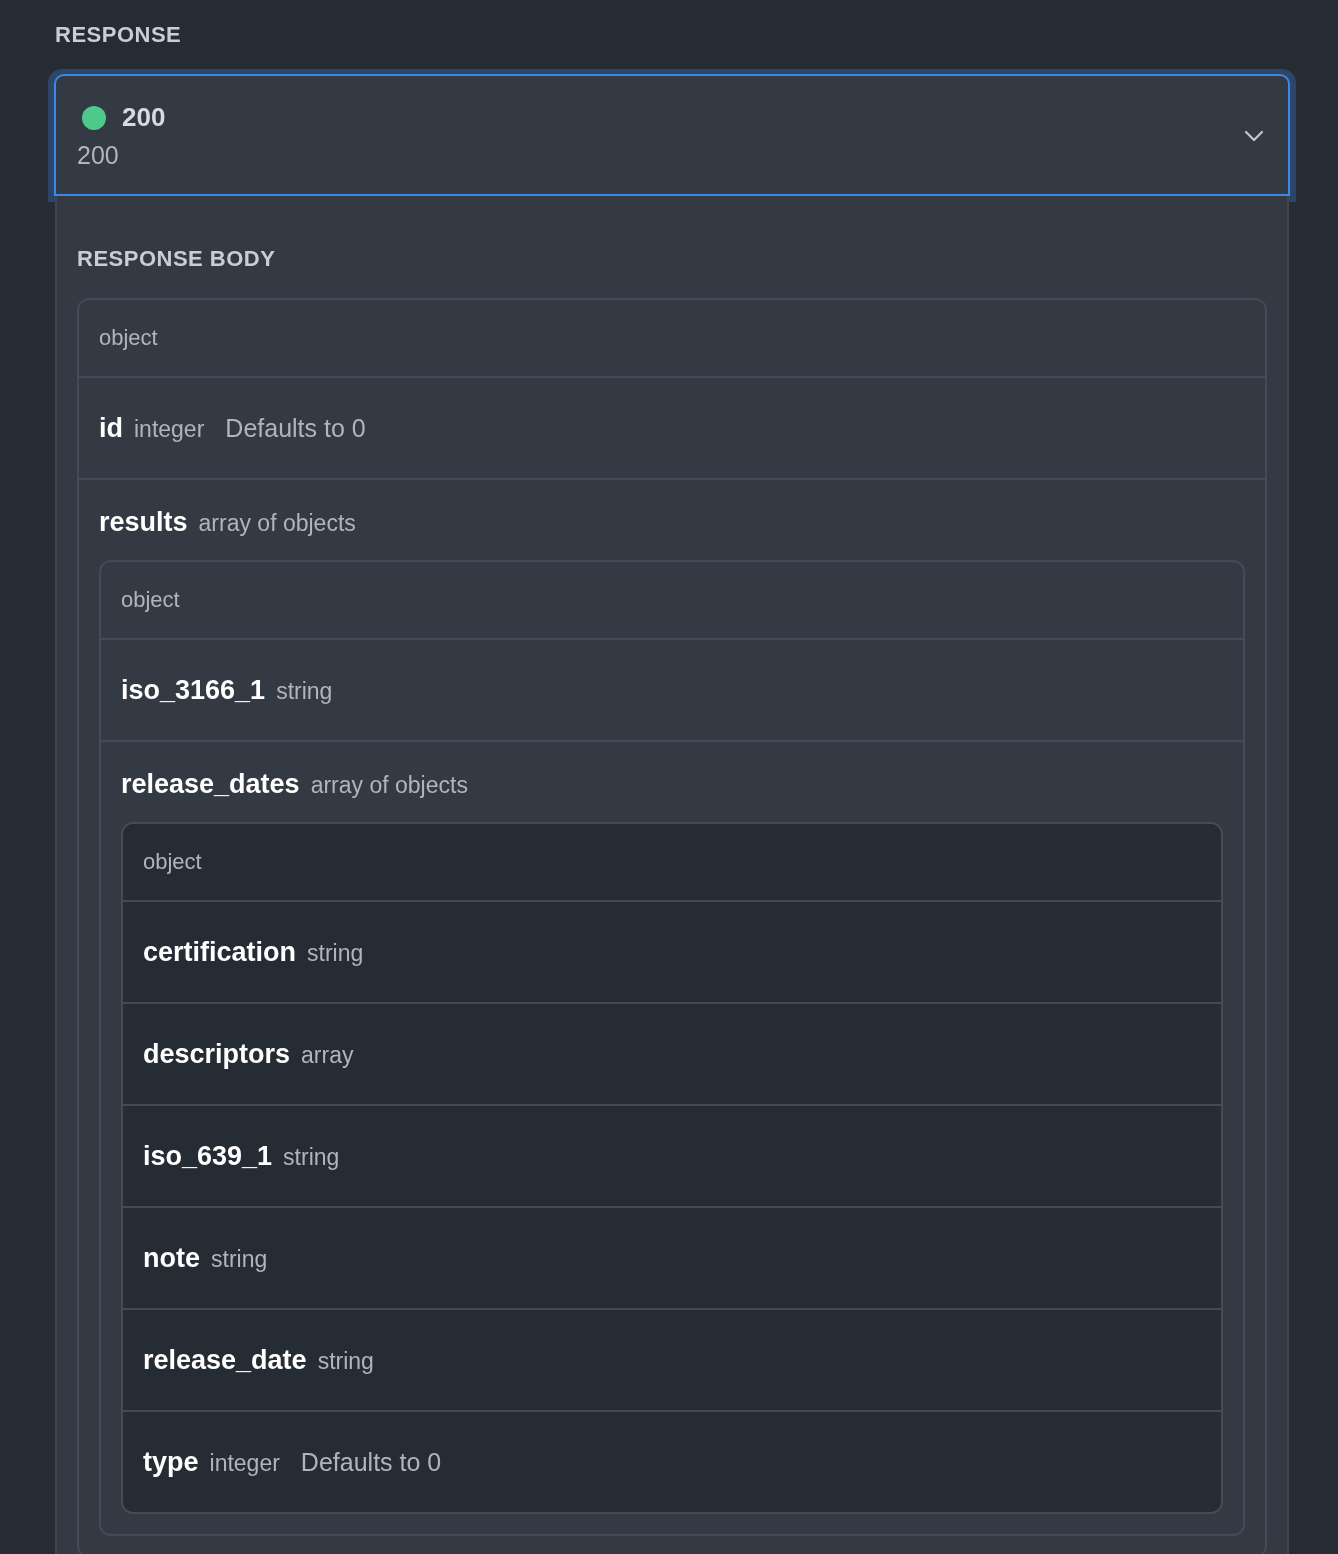 Image resolution: width=1338 pixels, height=1554 pixels. I want to click on field-name: release_dates, so click(210, 784).